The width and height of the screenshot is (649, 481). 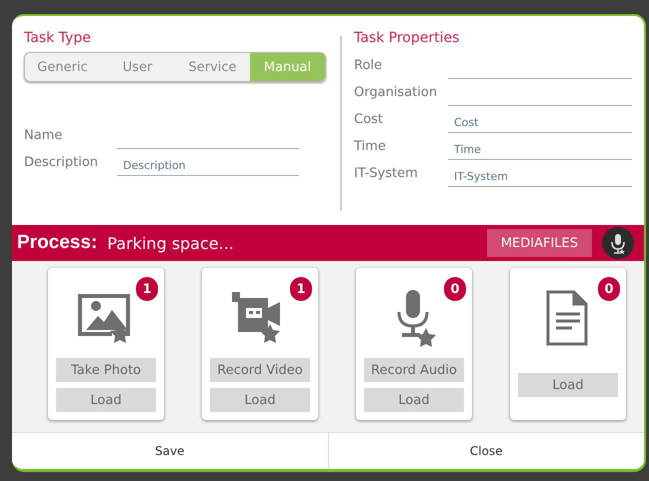 What do you see at coordinates (44, 136) in the screenshot?
I see `field-label: Name` at bounding box center [44, 136].